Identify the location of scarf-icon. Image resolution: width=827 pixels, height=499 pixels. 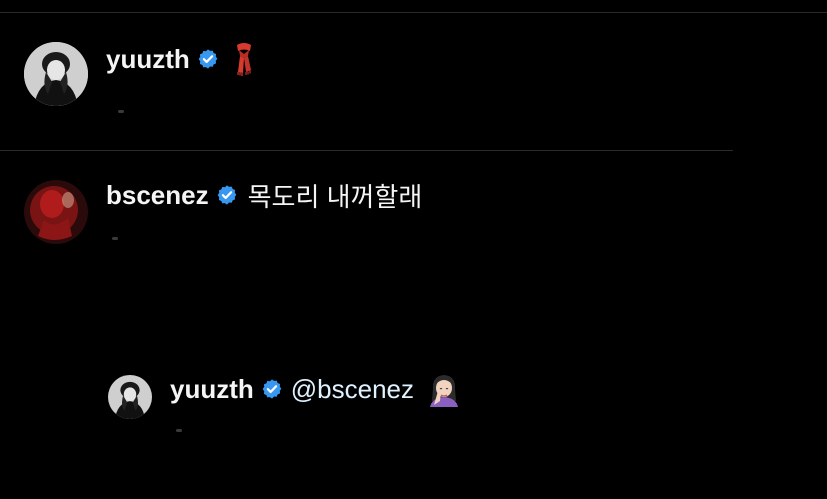
(244, 59).